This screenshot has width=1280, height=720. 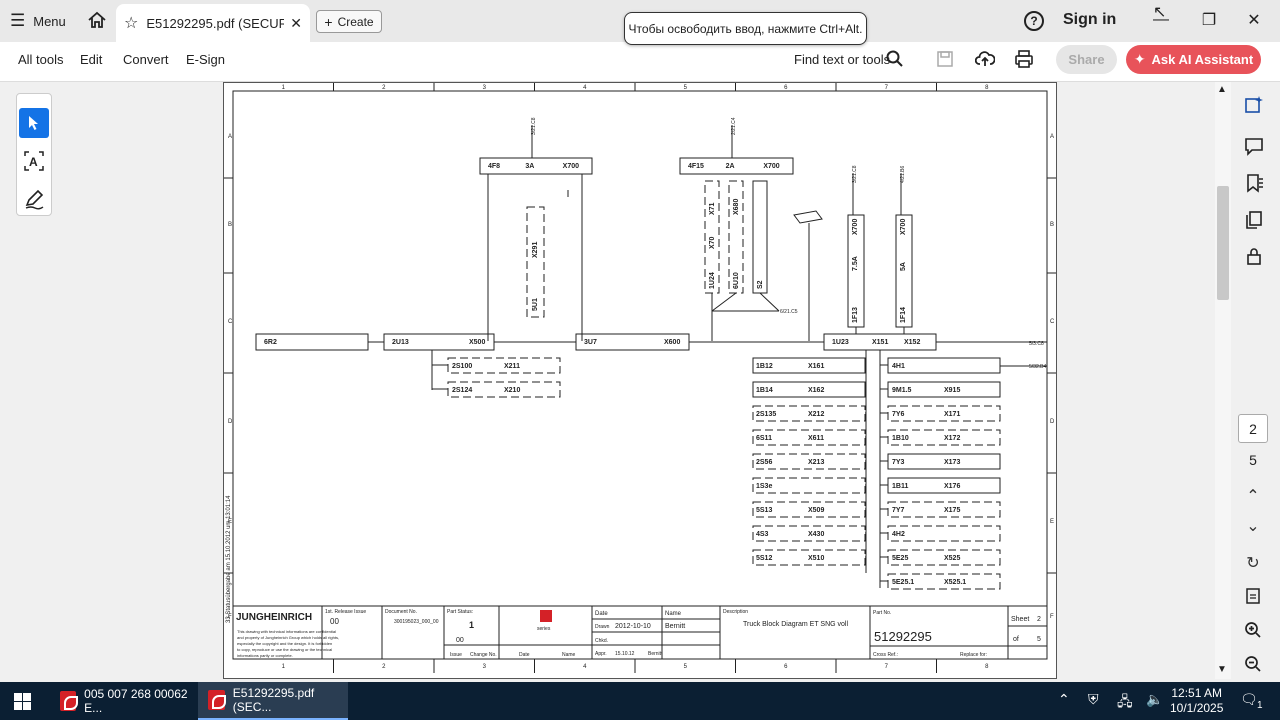 What do you see at coordinates (1154, 699) in the screenshot?
I see `volume-icon: 🔈` at bounding box center [1154, 699].